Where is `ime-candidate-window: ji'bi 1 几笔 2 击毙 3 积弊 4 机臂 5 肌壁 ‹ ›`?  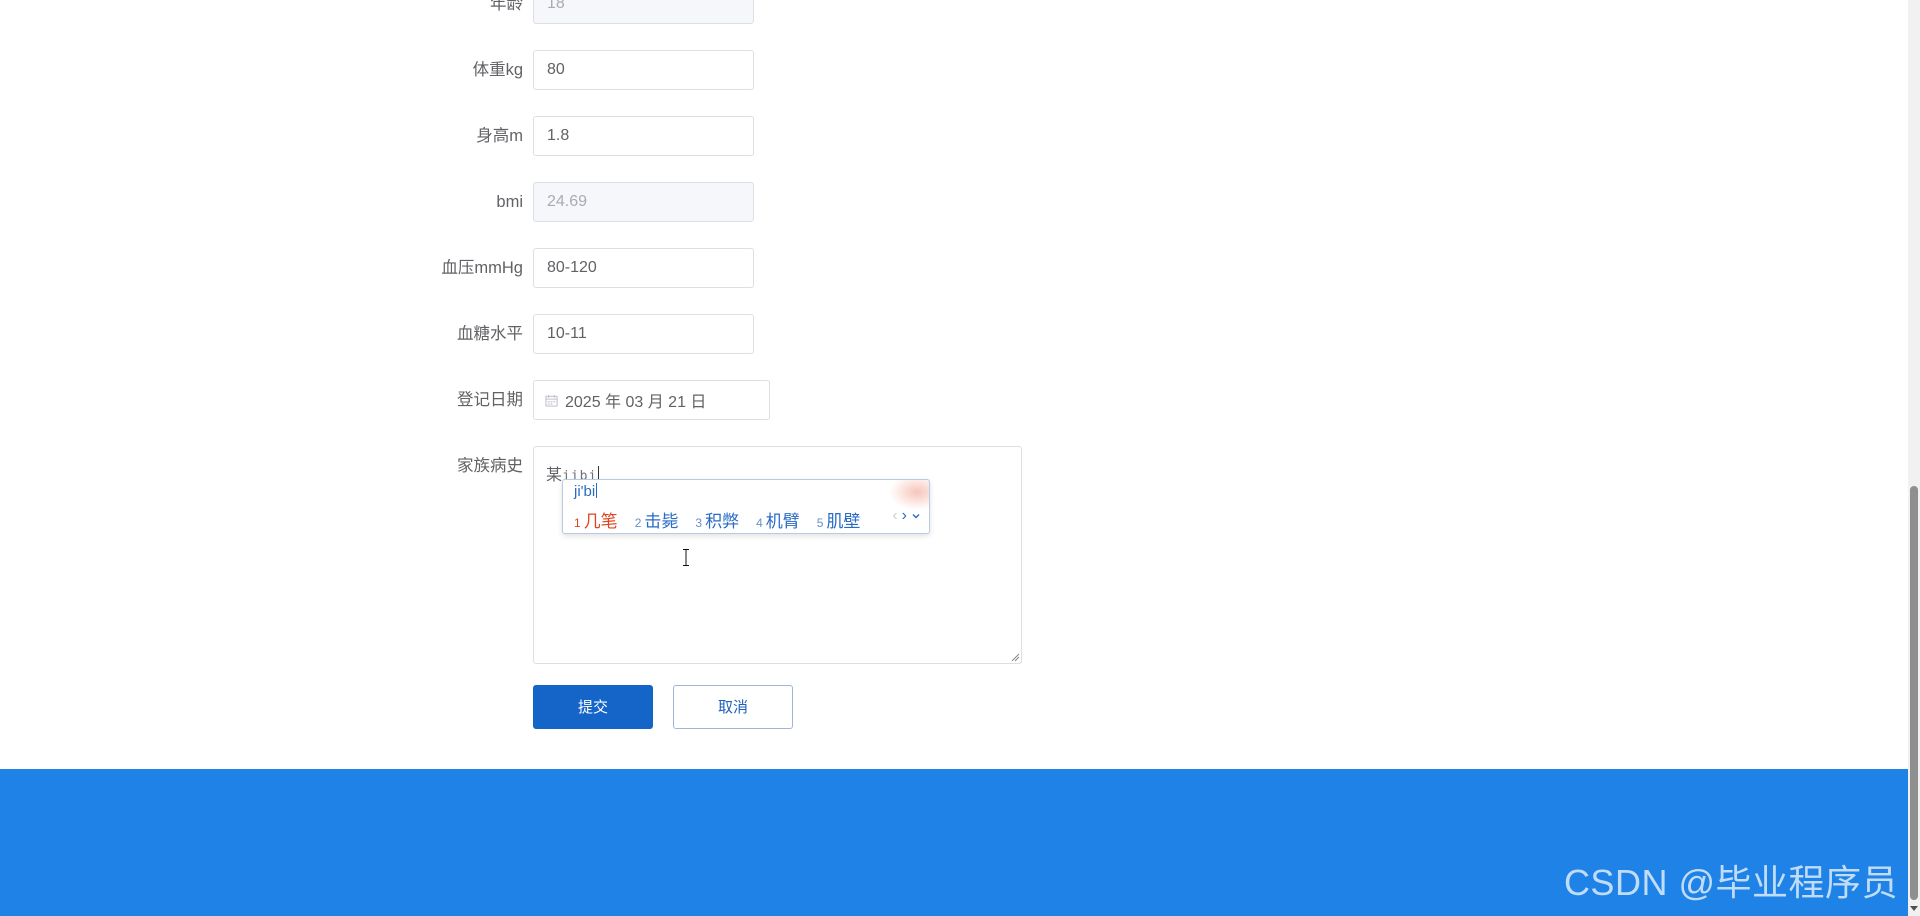
ime-candidate-window: ji'bi 1 几笔 2 击毙 3 积弊 4 机臂 5 肌壁 ‹ › is located at coordinates (746, 506).